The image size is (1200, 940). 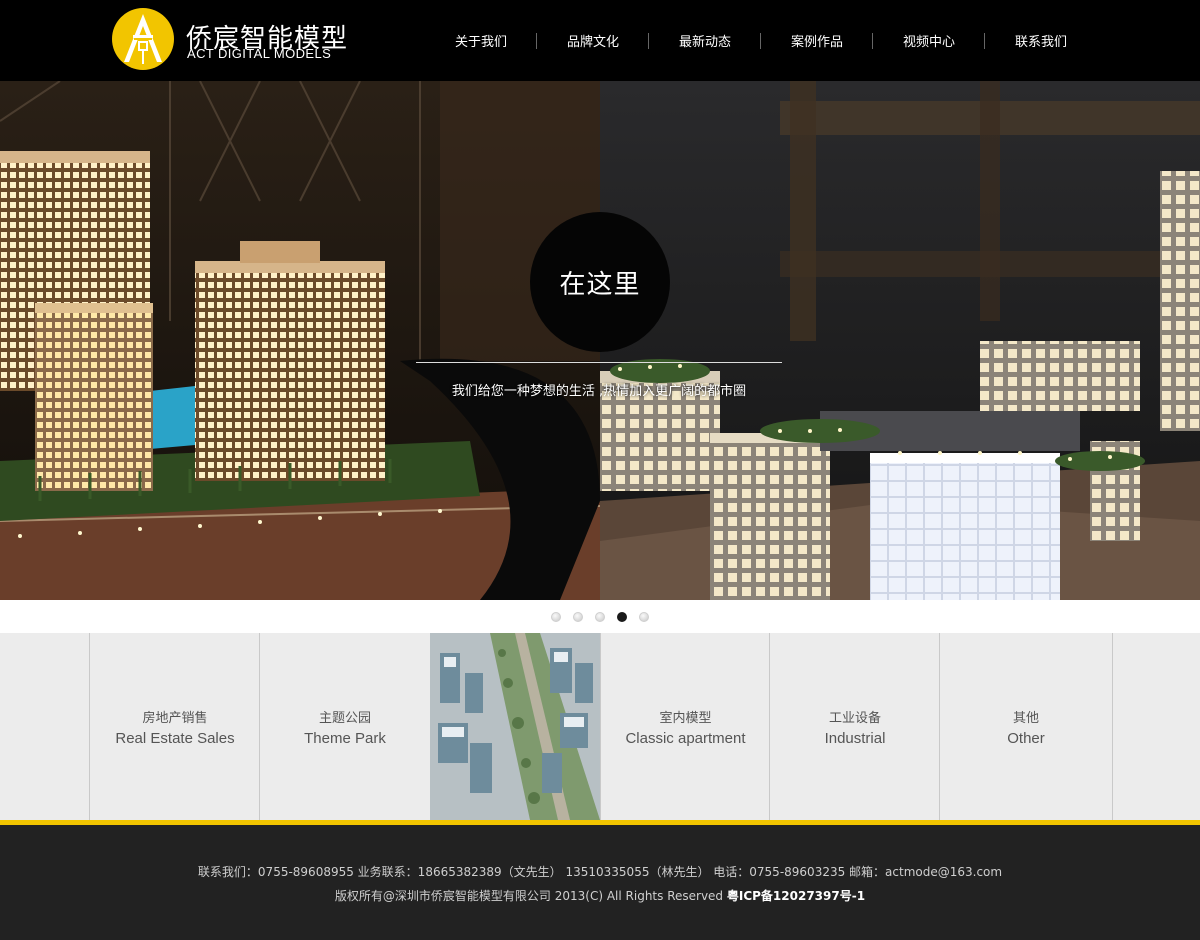 What do you see at coordinates (1026, 738) in the screenshot?
I see `category-label-en: Other` at bounding box center [1026, 738].